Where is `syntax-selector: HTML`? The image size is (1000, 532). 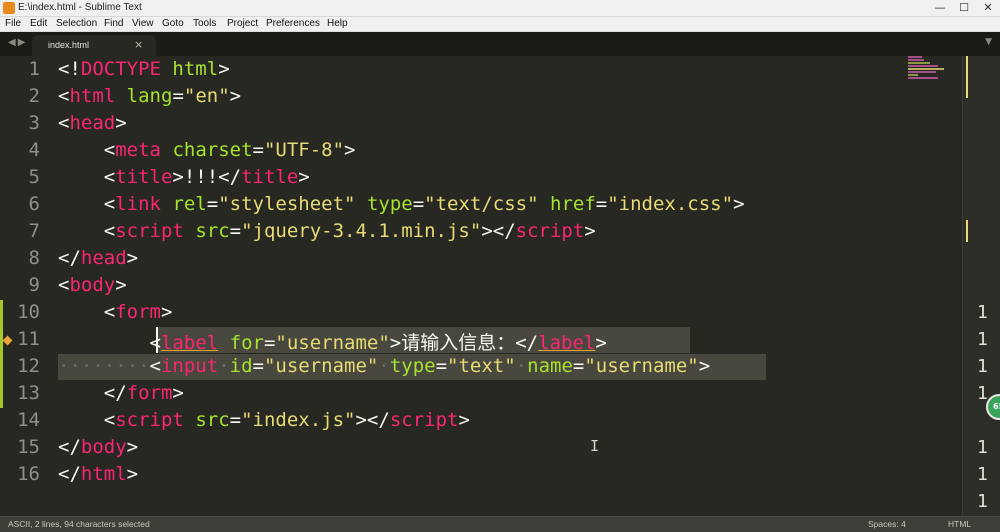 syntax-selector: HTML is located at coordinates (959, 524).